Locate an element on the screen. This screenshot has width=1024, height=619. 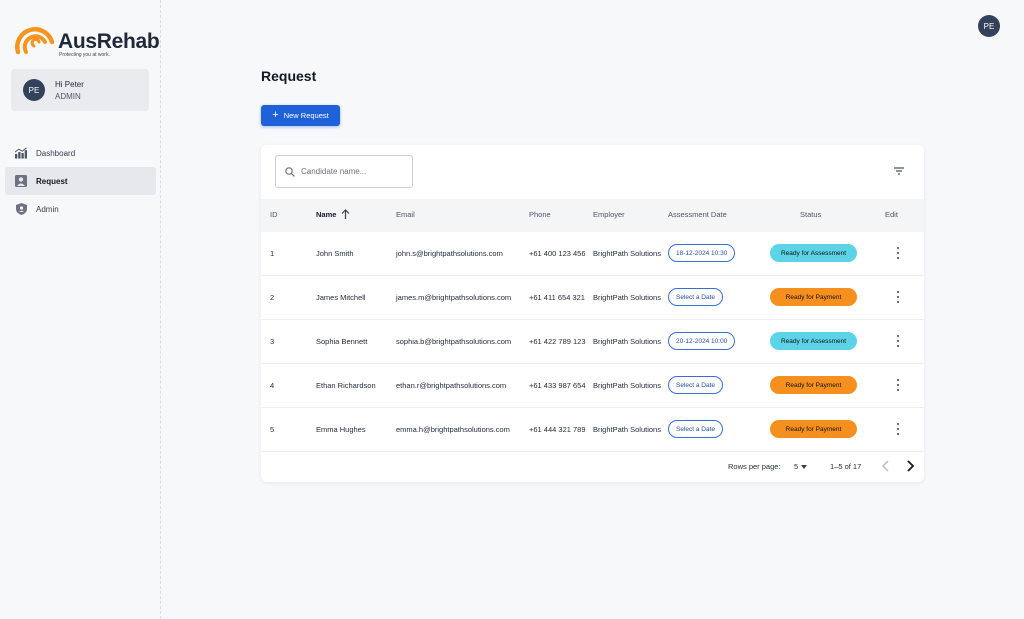
column-status: Status is located at coordinates (810, 214).